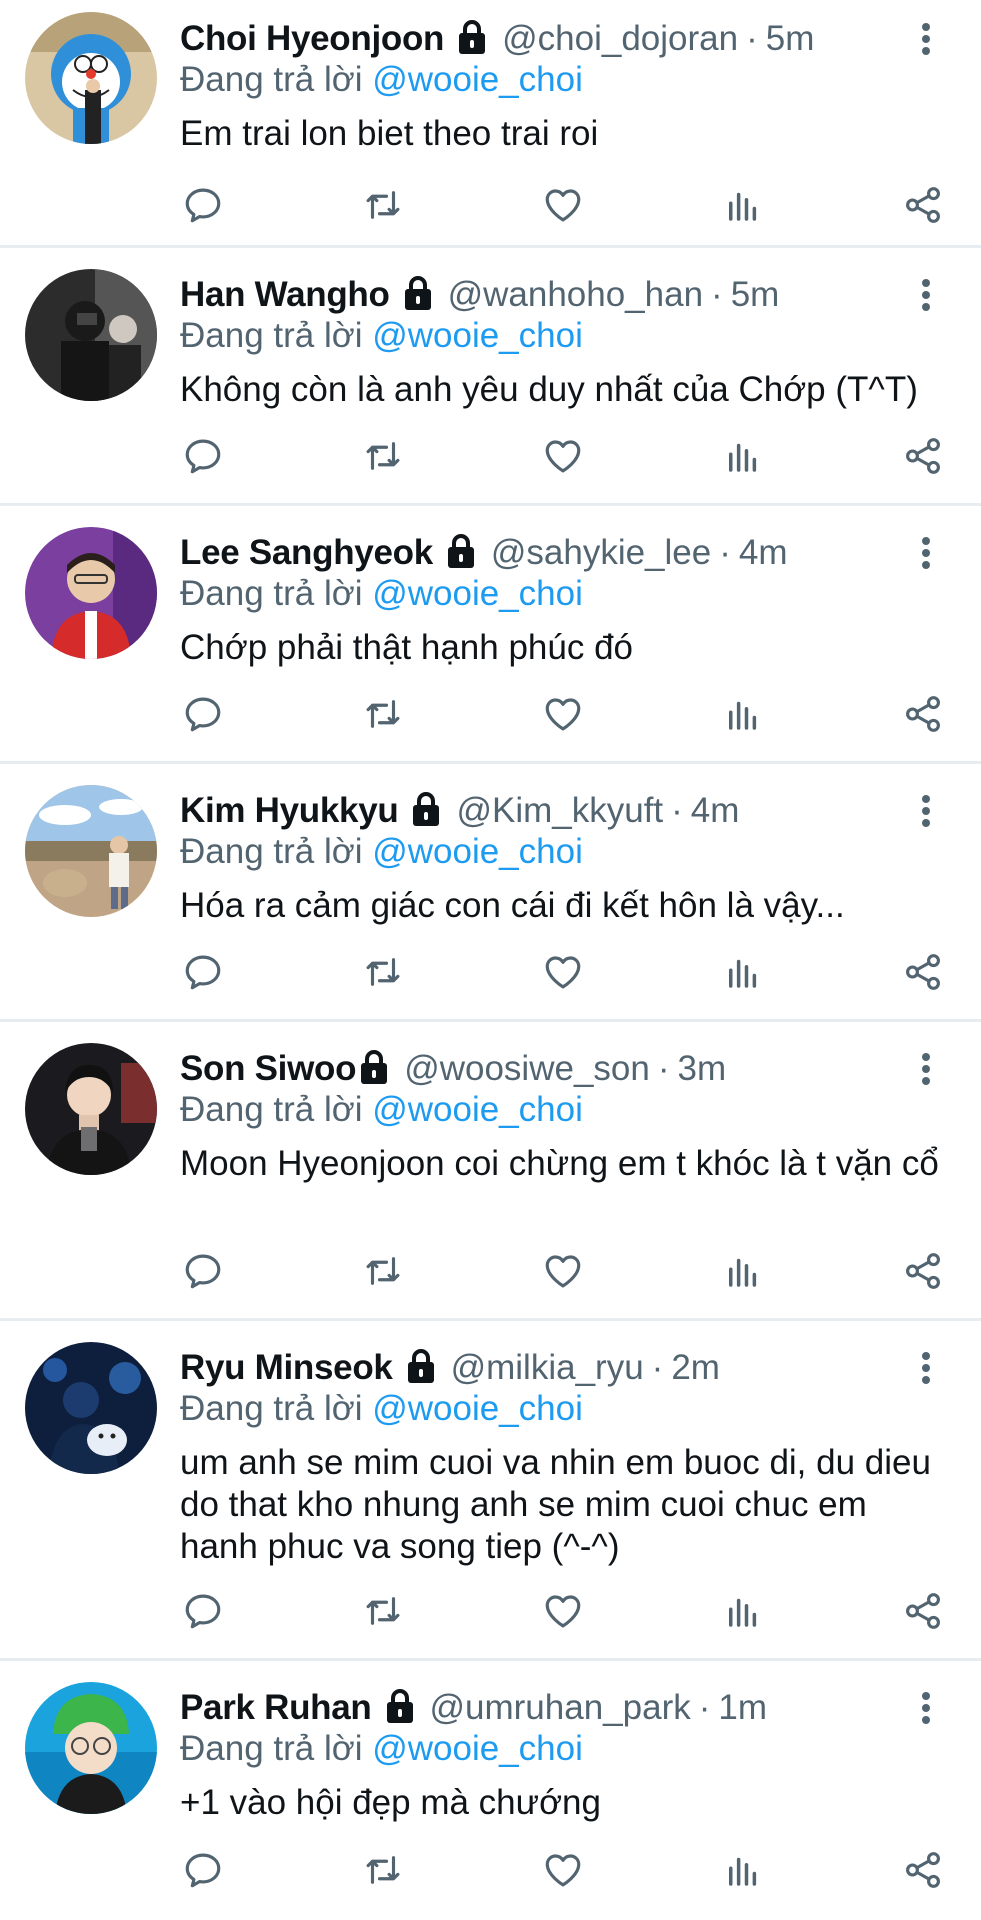  Describe the element at coordinates (702, 1069) in the screenshot. I see `timestamp: 3m` at that location.